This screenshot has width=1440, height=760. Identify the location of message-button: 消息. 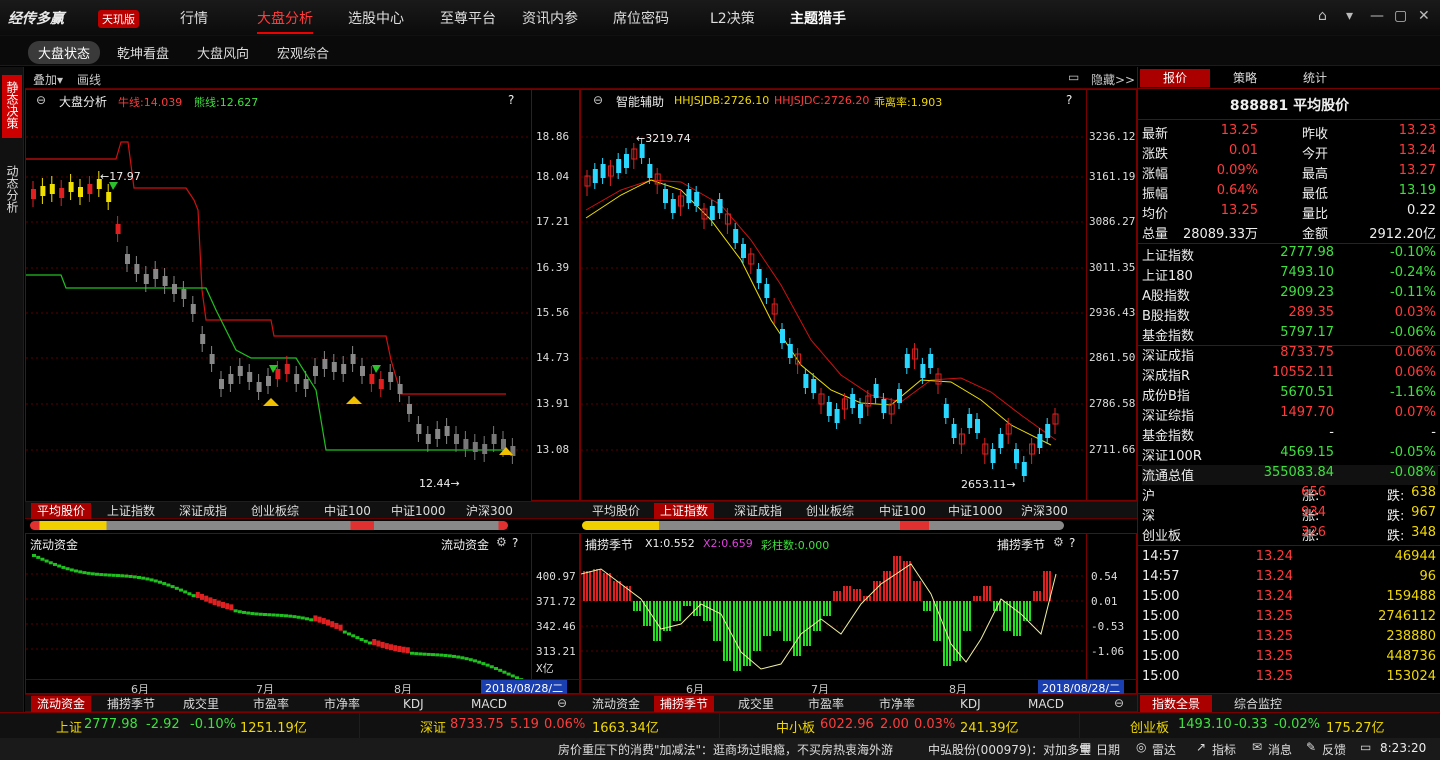
(1280, 749).